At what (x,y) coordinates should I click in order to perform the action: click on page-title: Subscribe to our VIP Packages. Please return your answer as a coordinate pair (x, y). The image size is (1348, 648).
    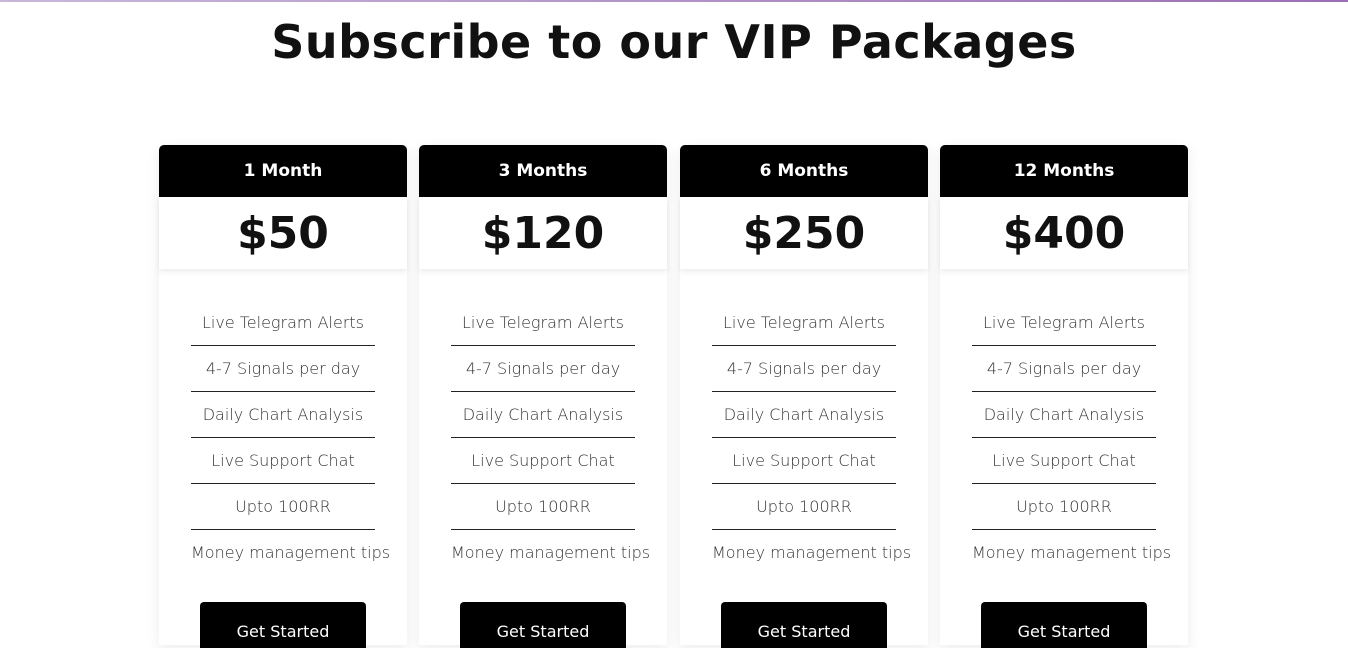
    Looking at the image, I should click on (674, 42).